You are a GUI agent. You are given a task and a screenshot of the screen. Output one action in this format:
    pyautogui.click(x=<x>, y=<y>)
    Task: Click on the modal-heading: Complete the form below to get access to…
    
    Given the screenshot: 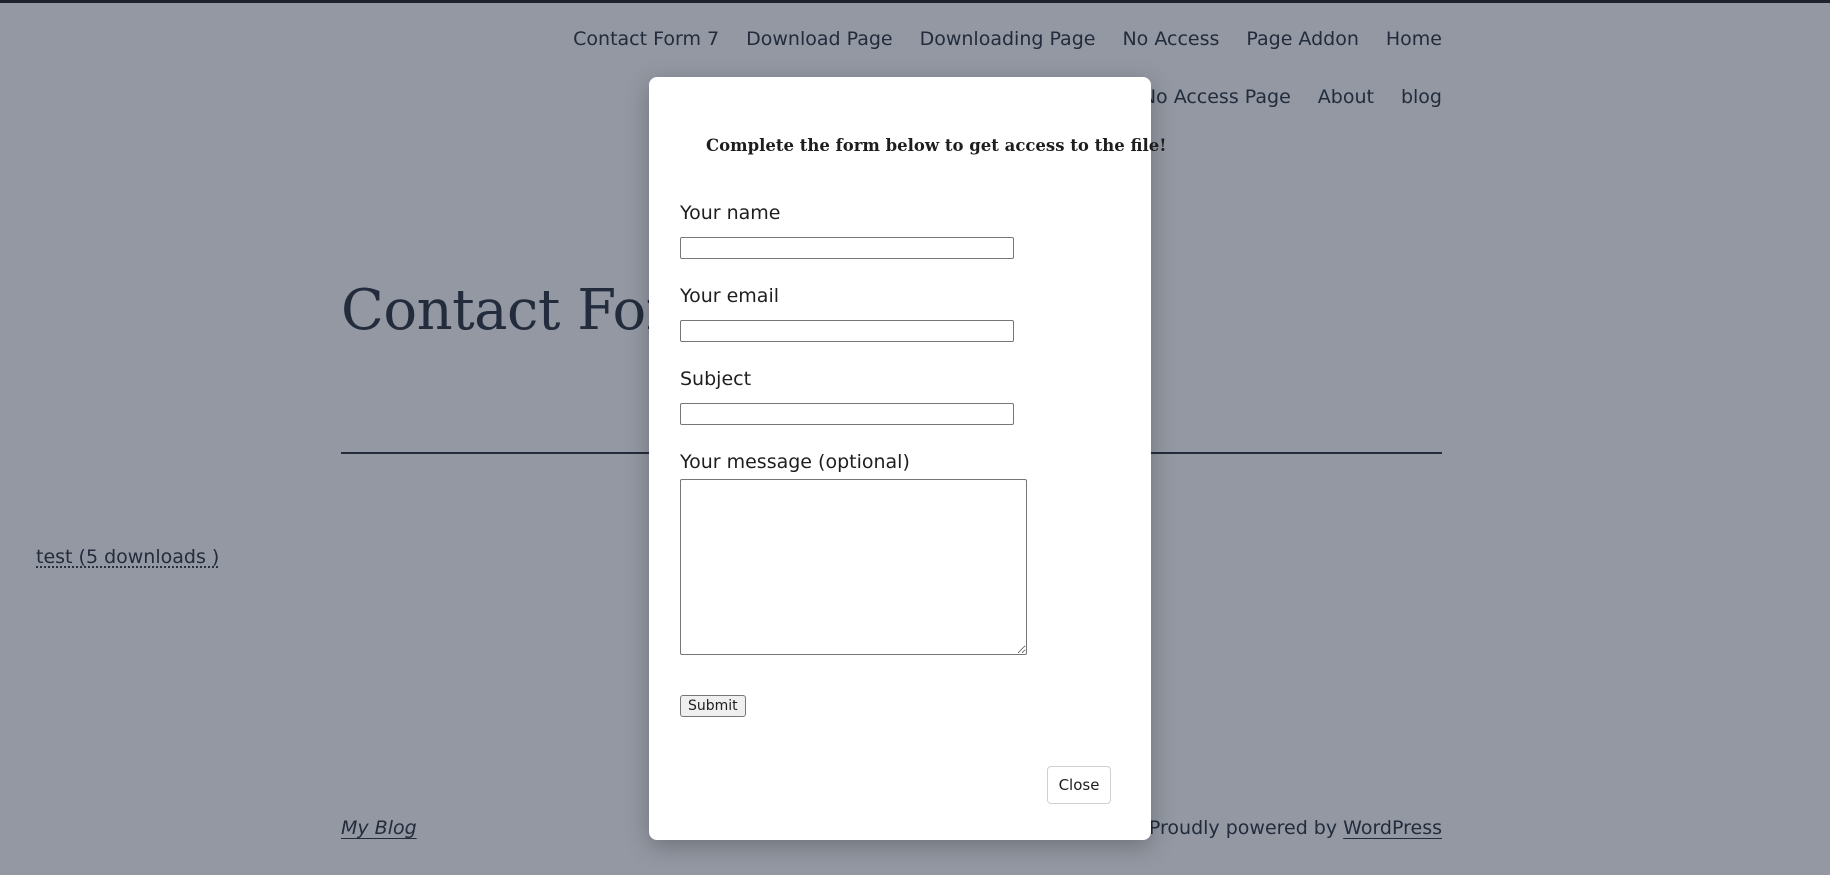 What is the action you would take?
    pyautogui.click(x=936, y=145)
    